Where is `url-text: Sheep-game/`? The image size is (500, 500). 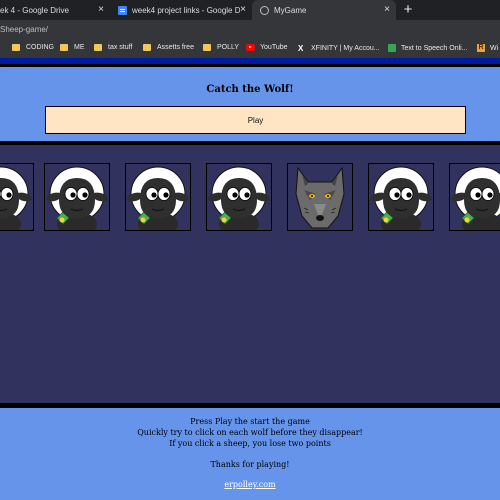
url-text: Sheep-game/ is located at coordinates (24, 30).